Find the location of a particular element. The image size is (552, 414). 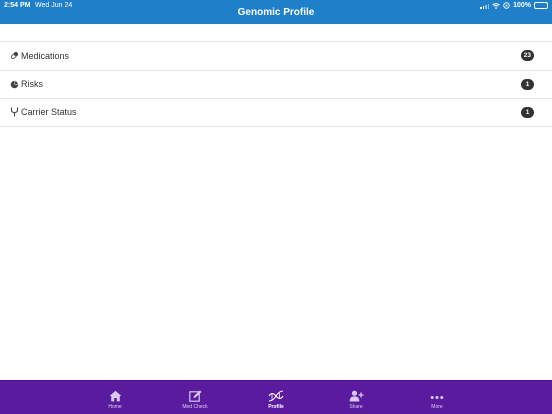

add-user-icon is located at coordinates (356, 396).